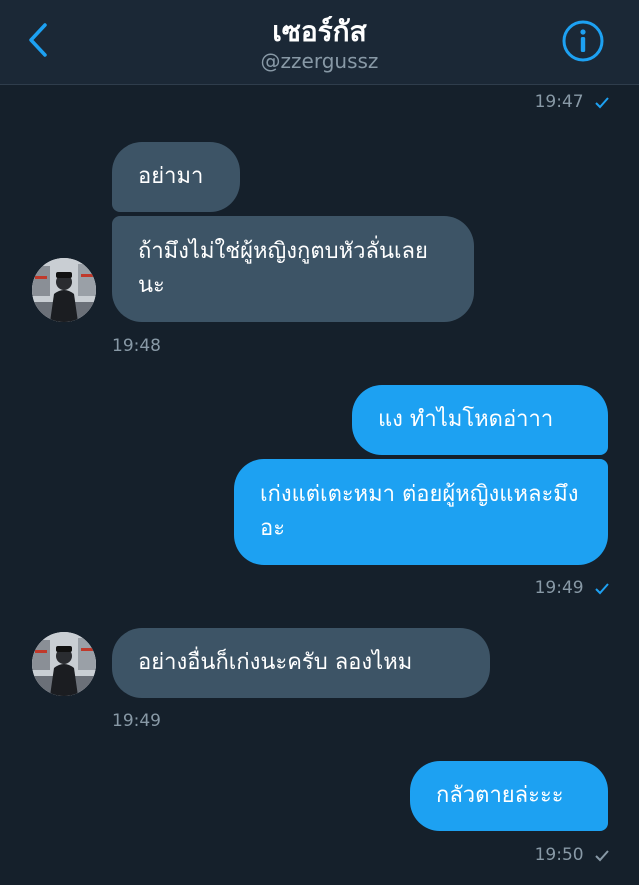 The height and width of the screenshot is (885, 639). Describe the element at coordinates (572, 102) in the screenshot. I see `message-timestamp: 19:47` at that location.